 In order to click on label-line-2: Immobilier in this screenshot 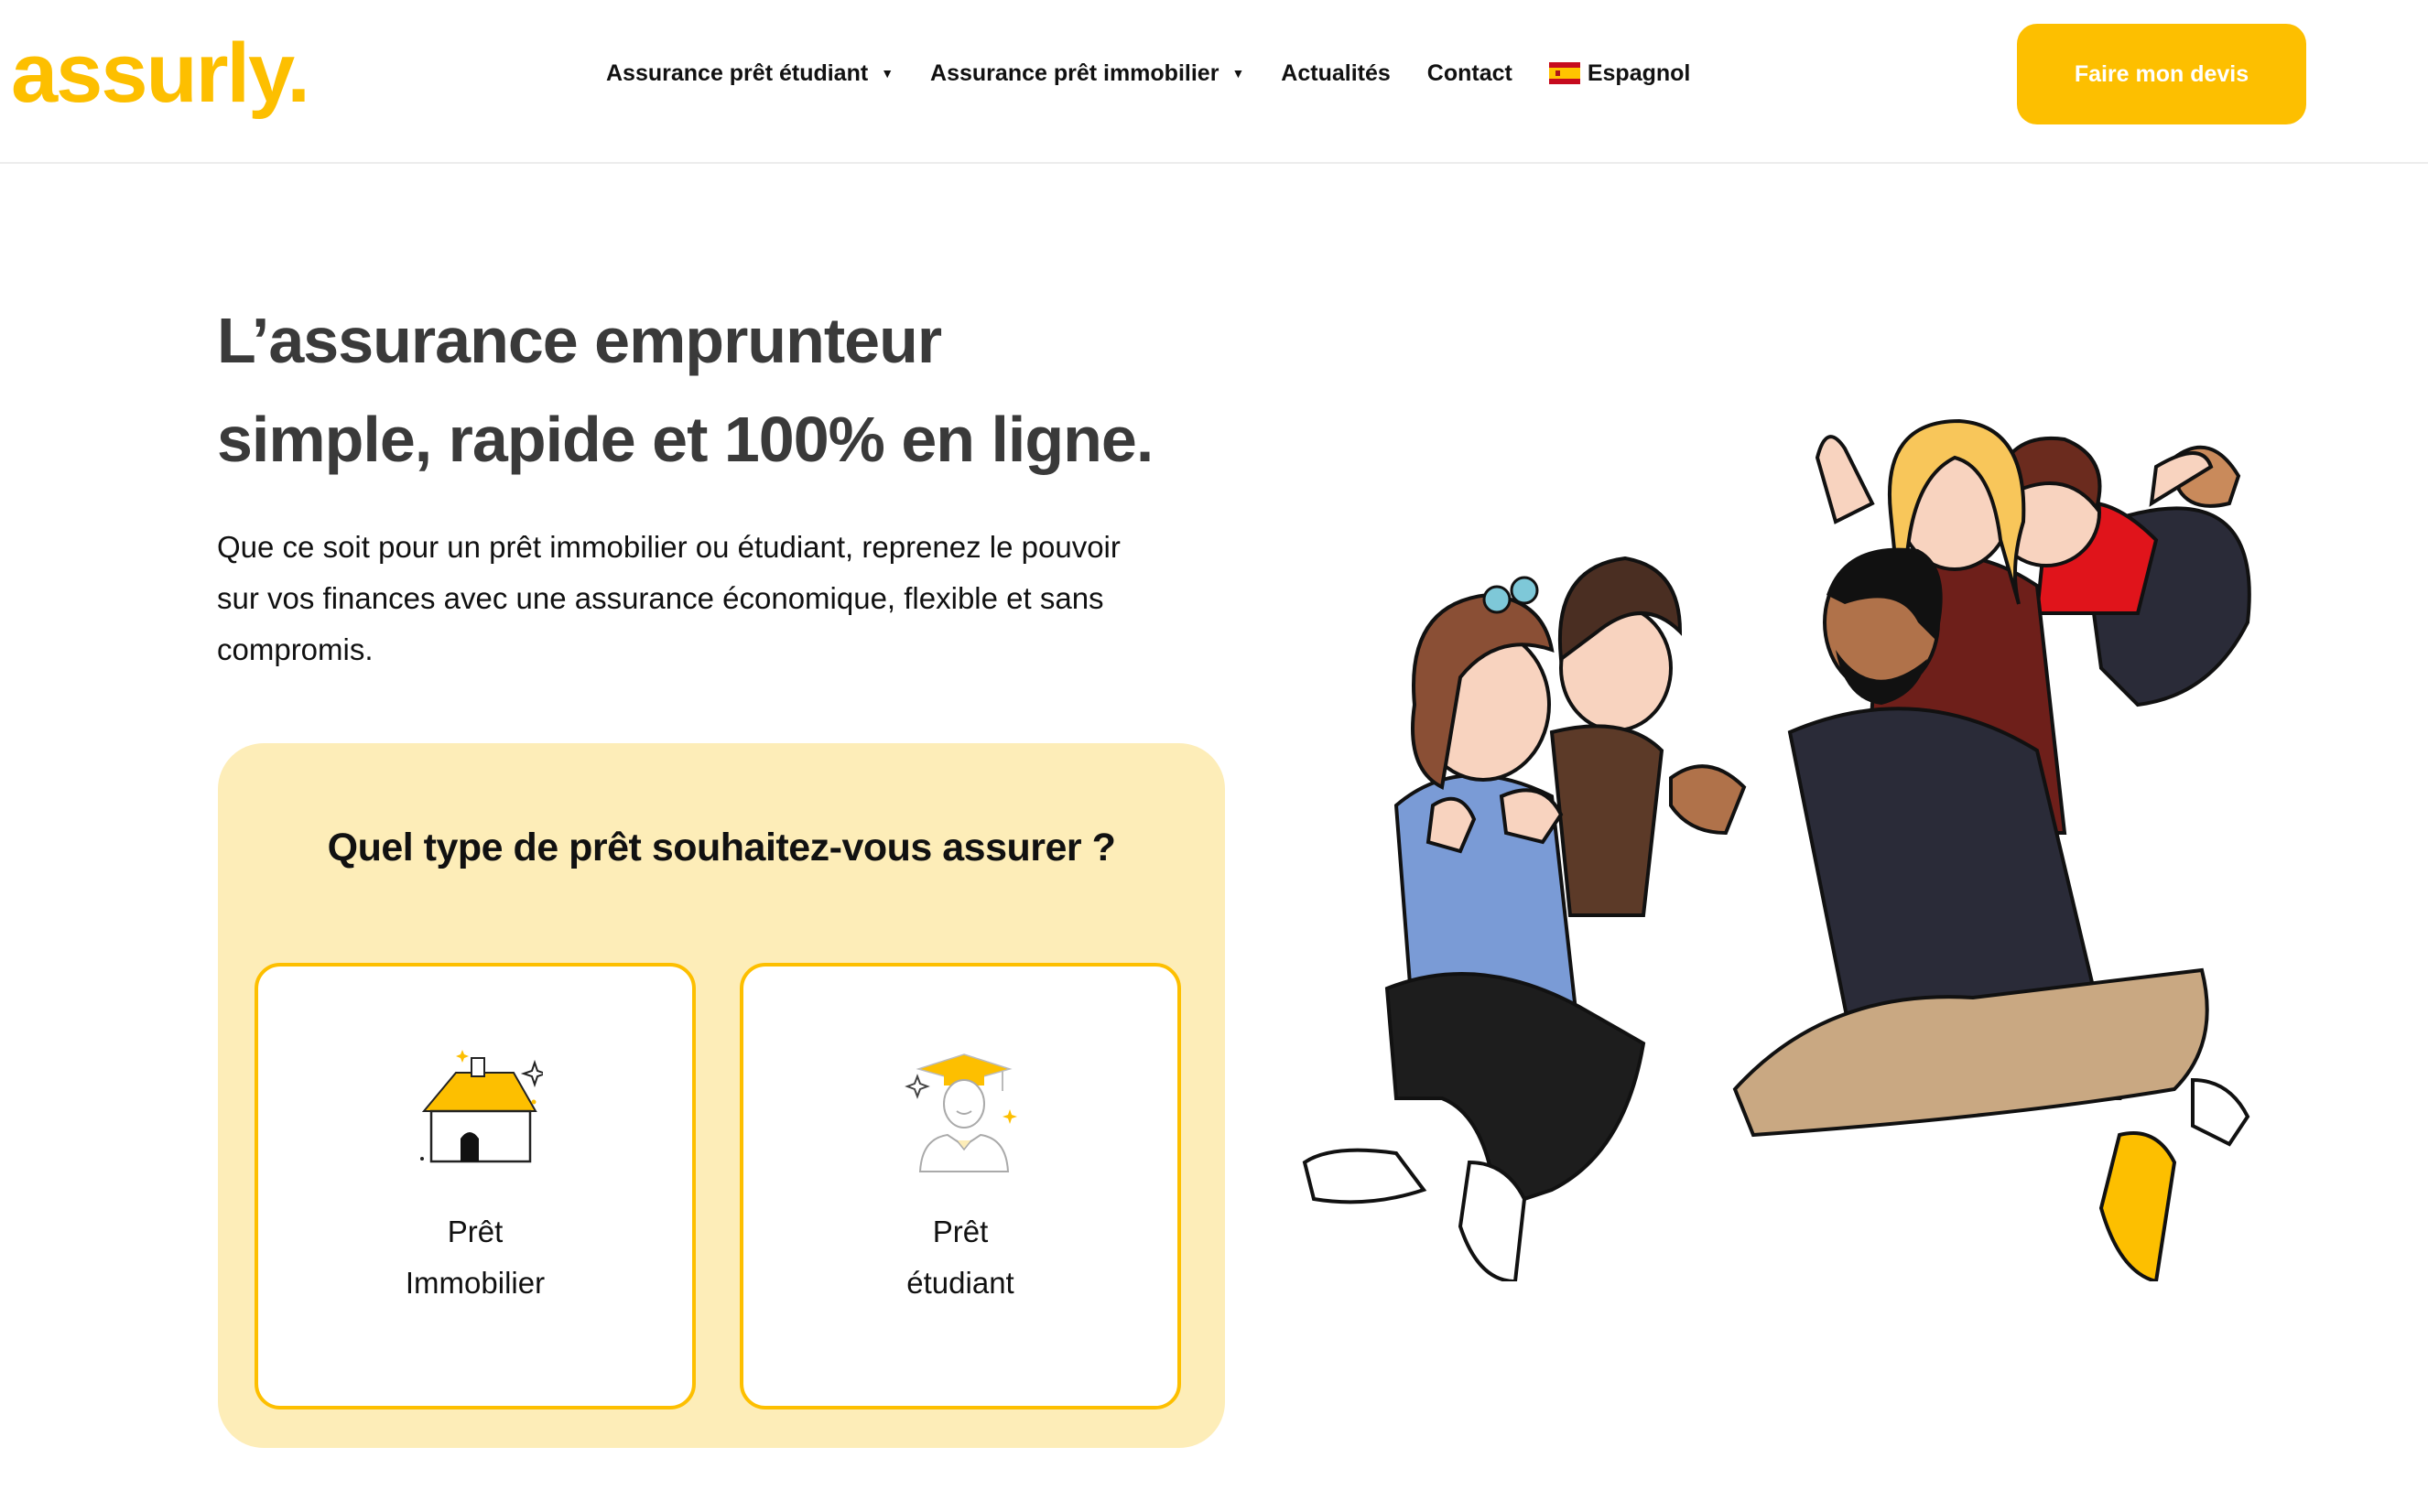, I will do `click(475, 1283)`.